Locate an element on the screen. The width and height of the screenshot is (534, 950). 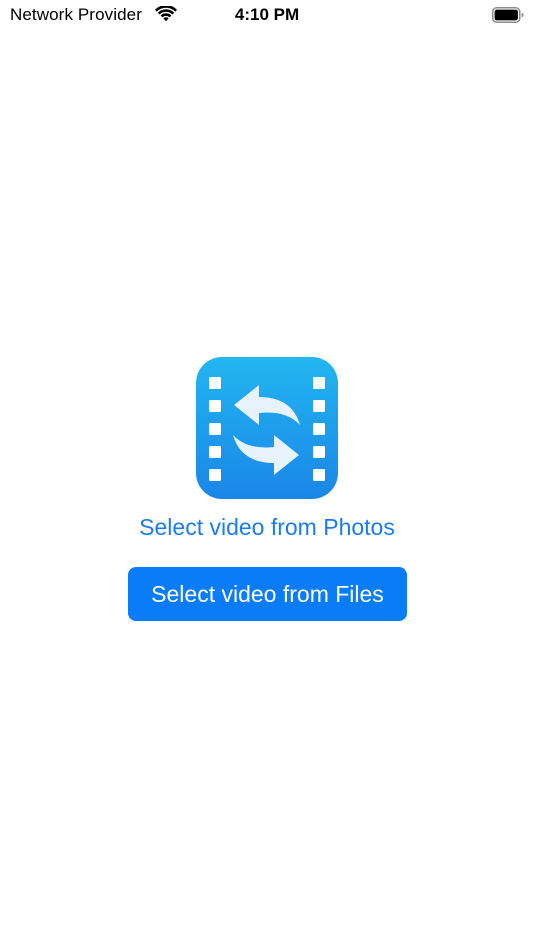
select-from-photos-link: Select video from Photos is located at coordinates (267, 527).